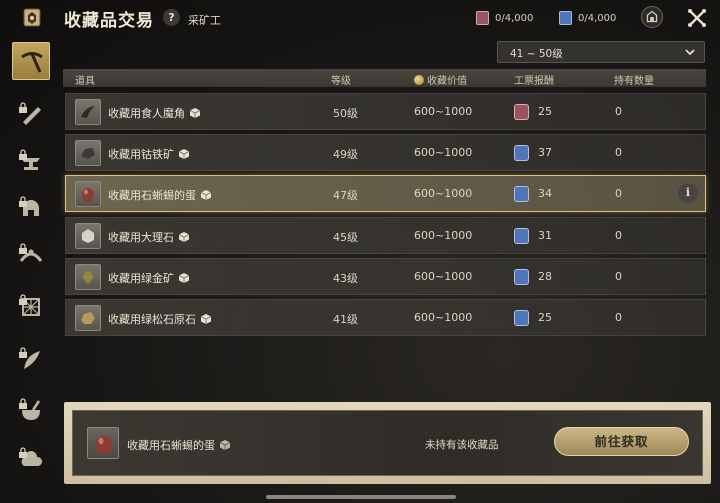  Describe the element at coordinates (385, 111) in the screenshot. I see `table-row: 收藏用食人魔角 50级 600~1000 25 0` at that location.